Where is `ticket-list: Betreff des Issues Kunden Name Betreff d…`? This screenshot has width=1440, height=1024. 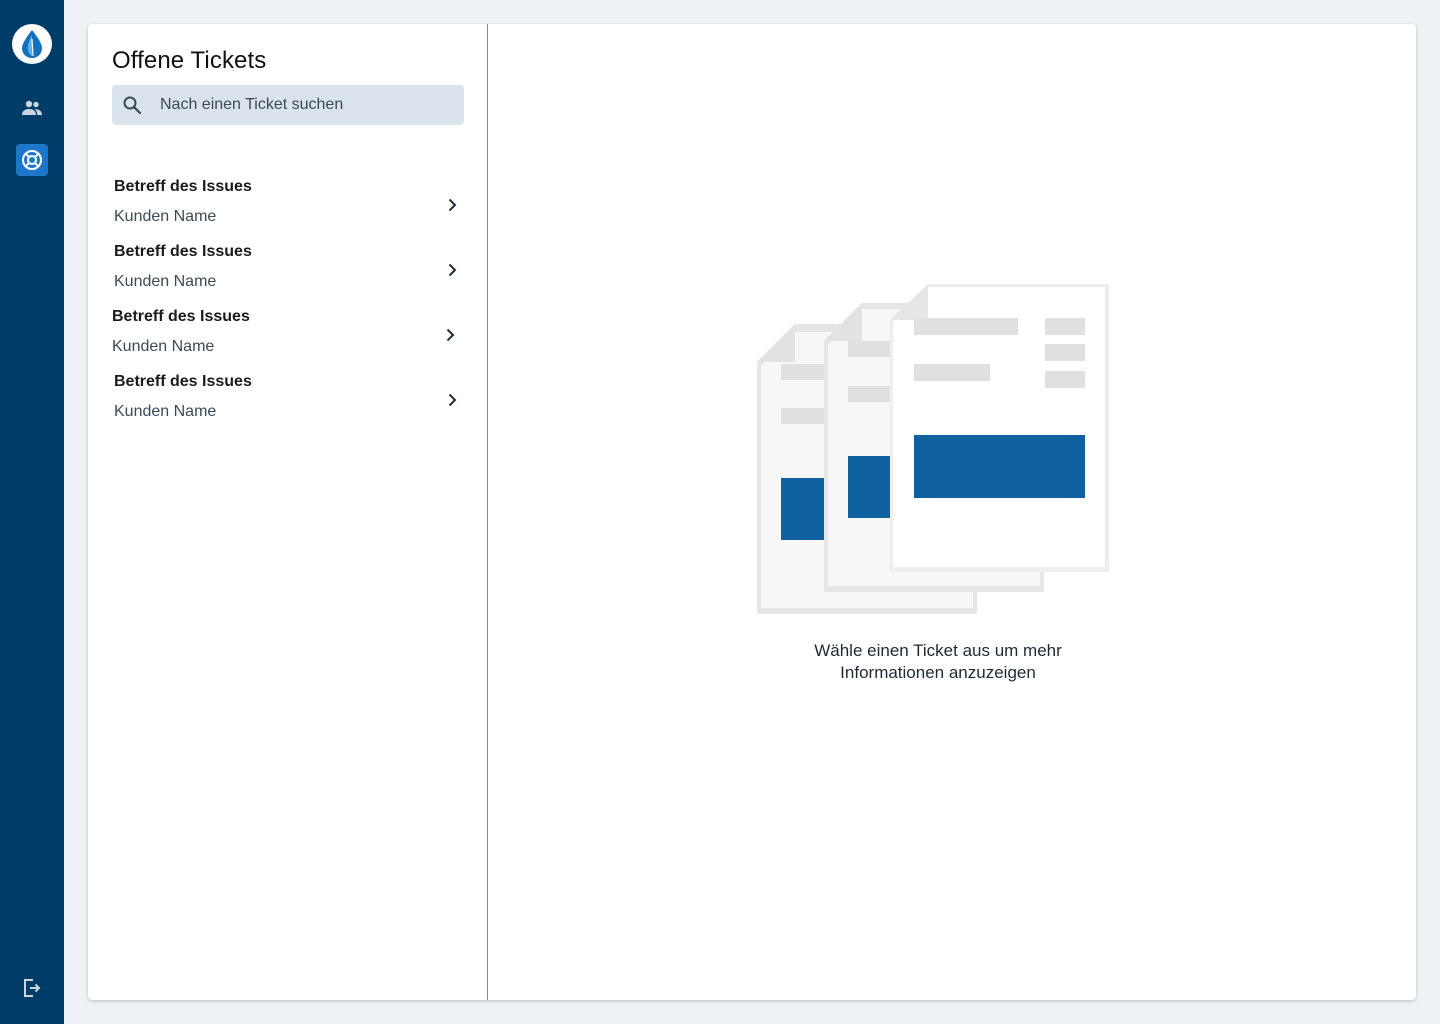
ticket-list: Betreff des Issues Kunden Name Betreff d… is located at coordinates (288, 300).